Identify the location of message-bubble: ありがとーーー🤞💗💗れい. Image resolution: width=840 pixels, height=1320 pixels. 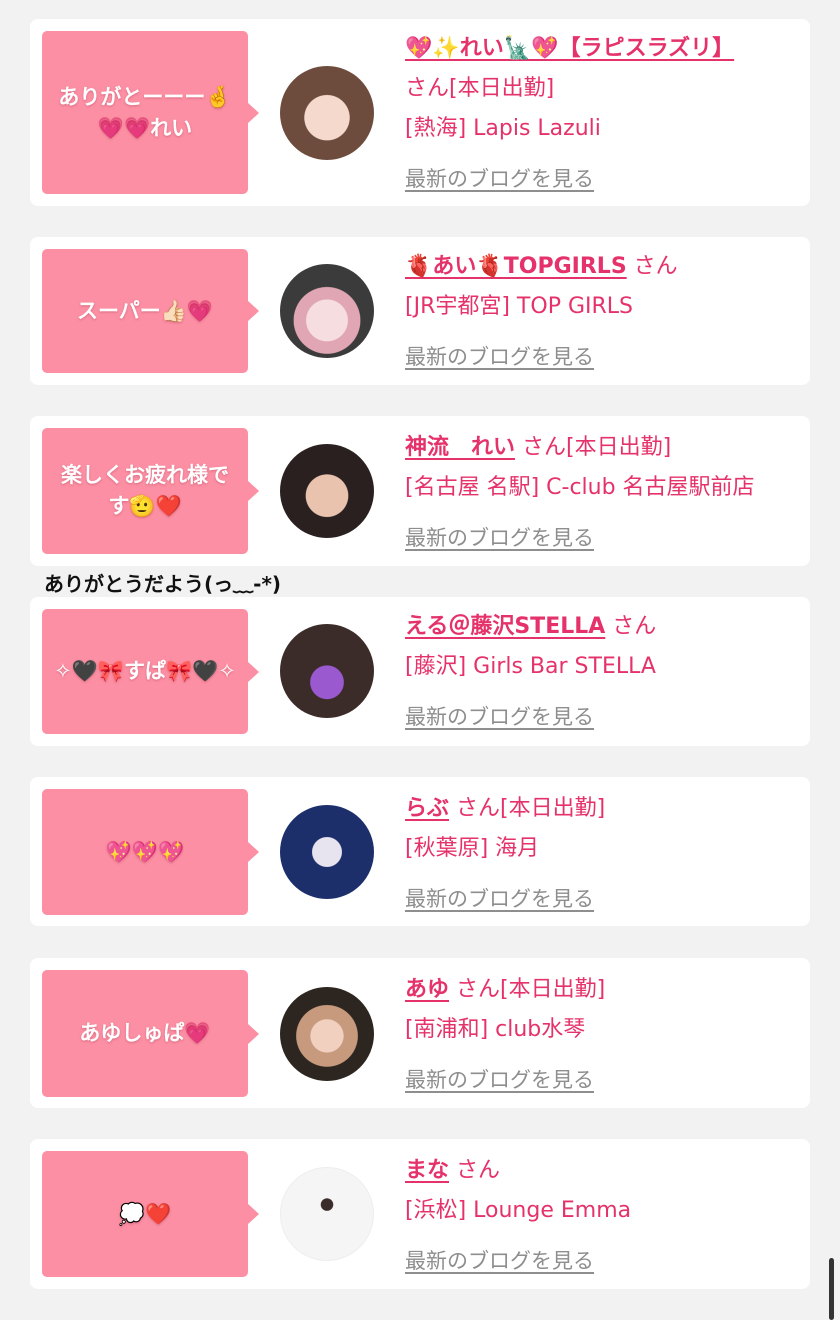
(150, 112).